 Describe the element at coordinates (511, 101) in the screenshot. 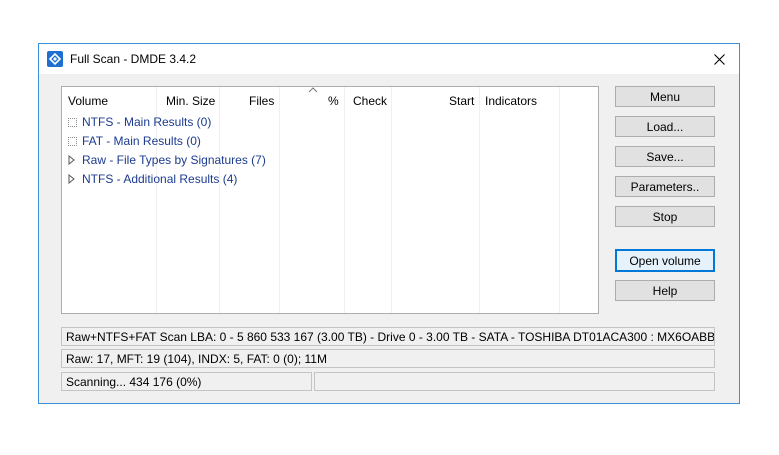

I see `column-header-indicators: Indicators` at that location.